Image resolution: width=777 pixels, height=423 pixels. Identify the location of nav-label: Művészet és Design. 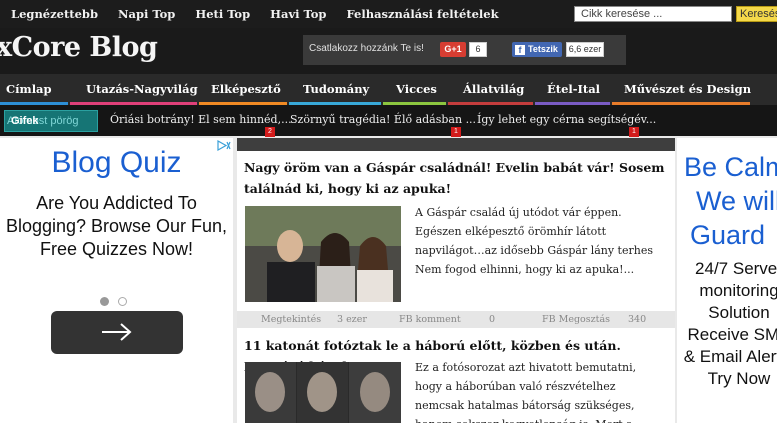
(688, 89).